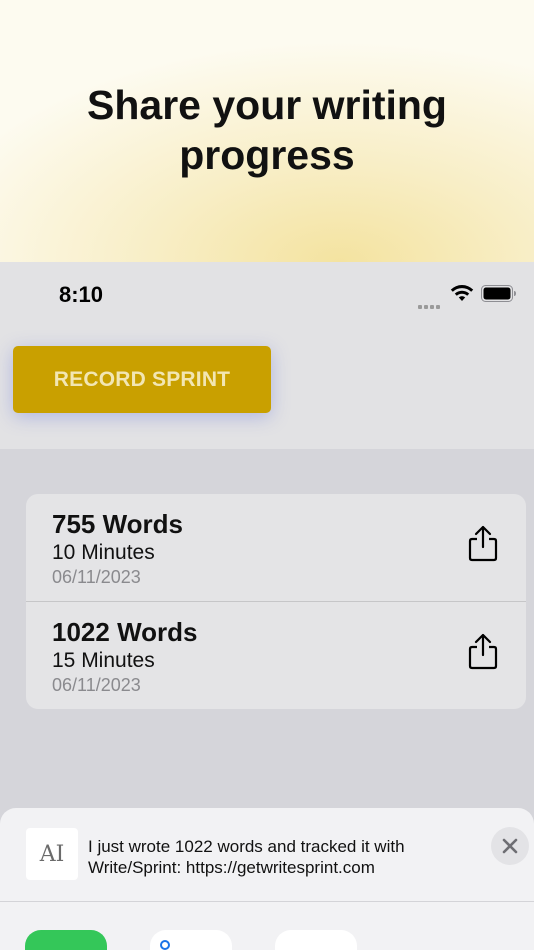 Image resolution: width=534 pixels, height=950 pixels. Describe the element at coordinates (431, 302) in the screenshot. I see `cellular-signal-icon` at that location.